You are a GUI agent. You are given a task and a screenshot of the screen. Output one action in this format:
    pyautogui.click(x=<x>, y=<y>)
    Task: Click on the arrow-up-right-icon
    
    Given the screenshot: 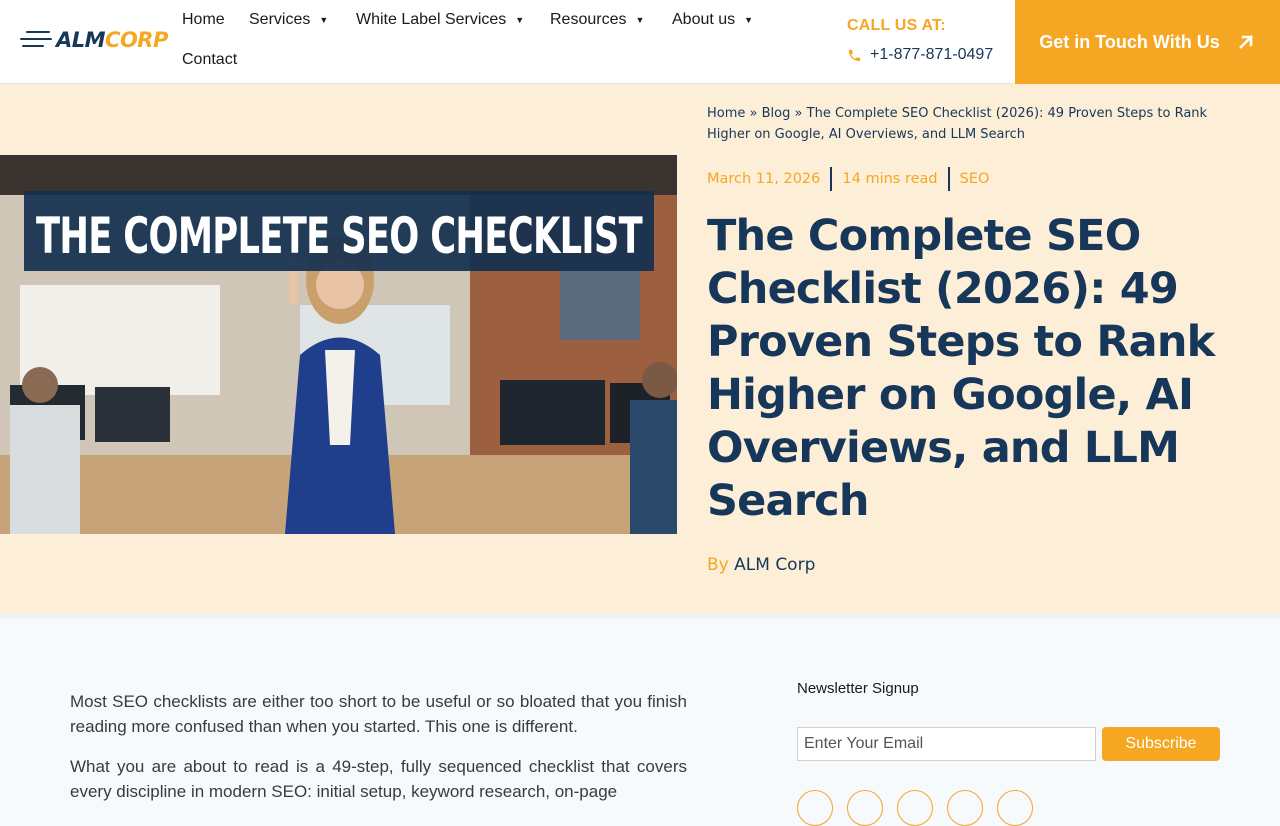 What is the action you would take?
    pyautogui.click(x=1245, y=42)
    